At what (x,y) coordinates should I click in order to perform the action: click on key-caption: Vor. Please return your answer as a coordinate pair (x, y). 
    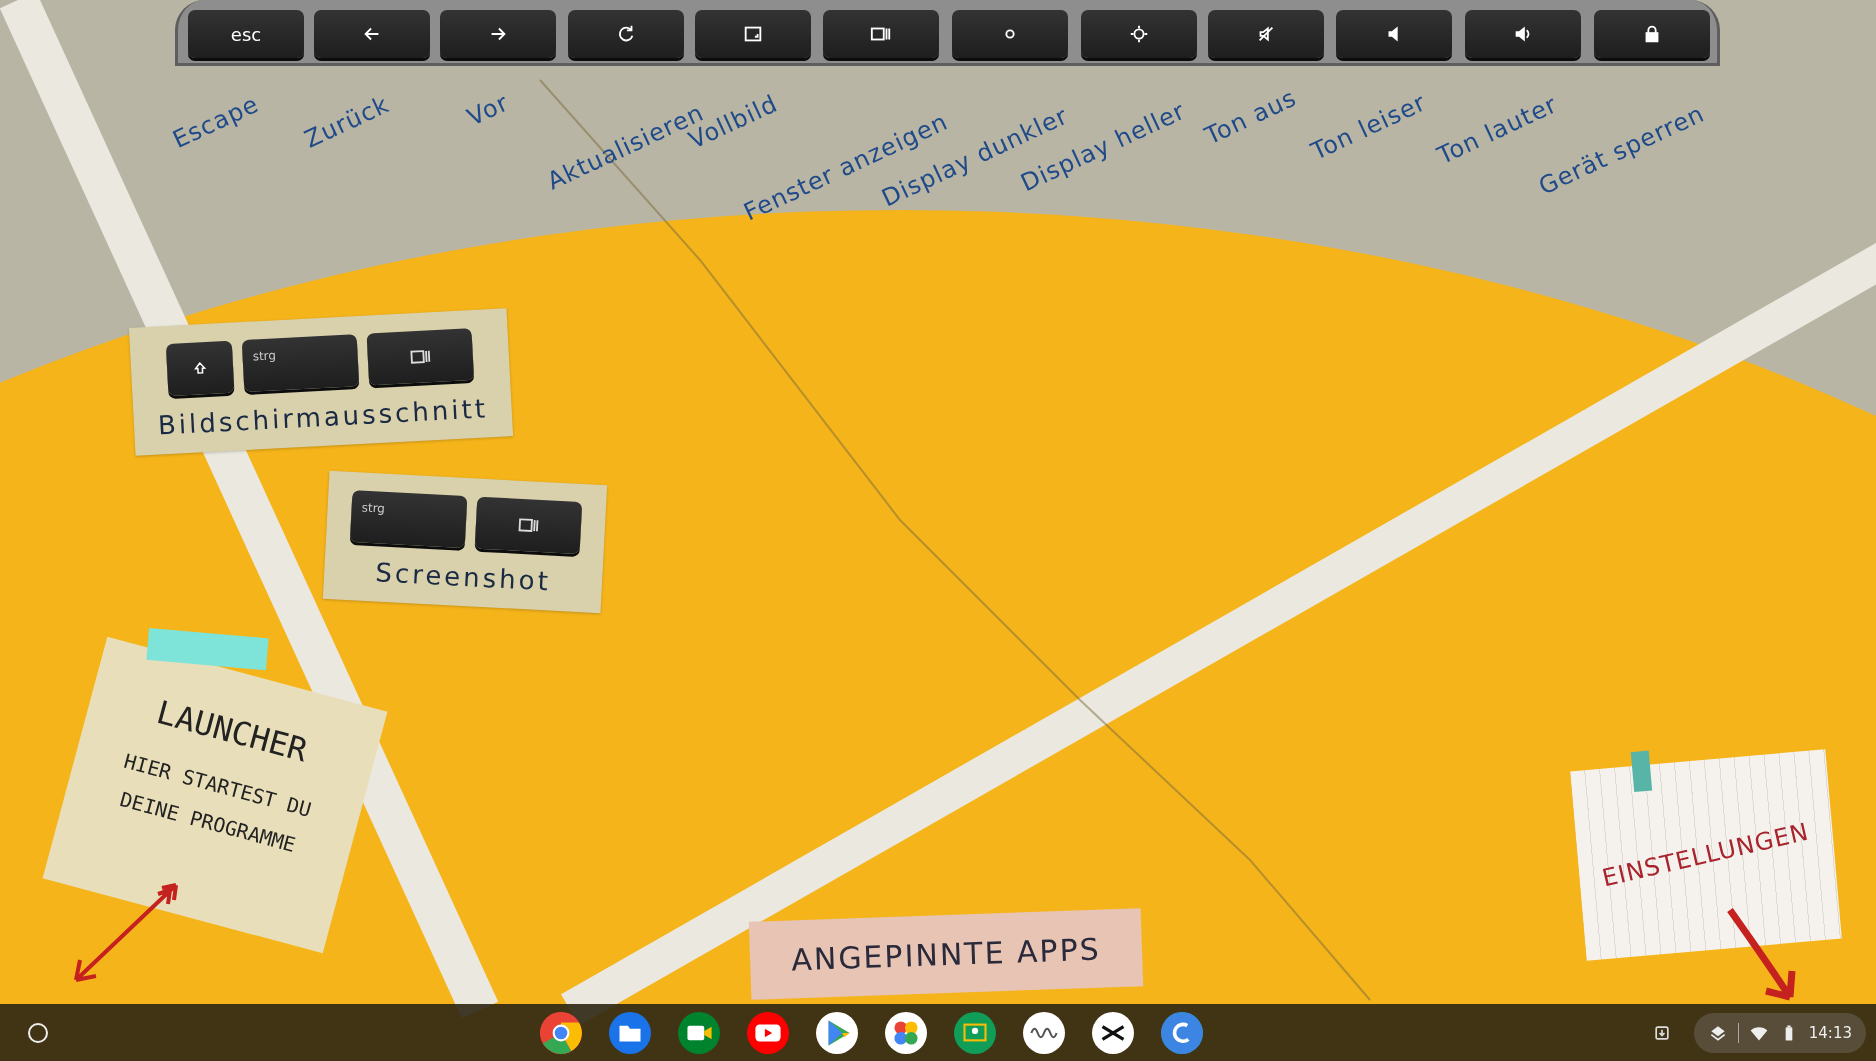
    Looking at the image, I should click on (488, 110).